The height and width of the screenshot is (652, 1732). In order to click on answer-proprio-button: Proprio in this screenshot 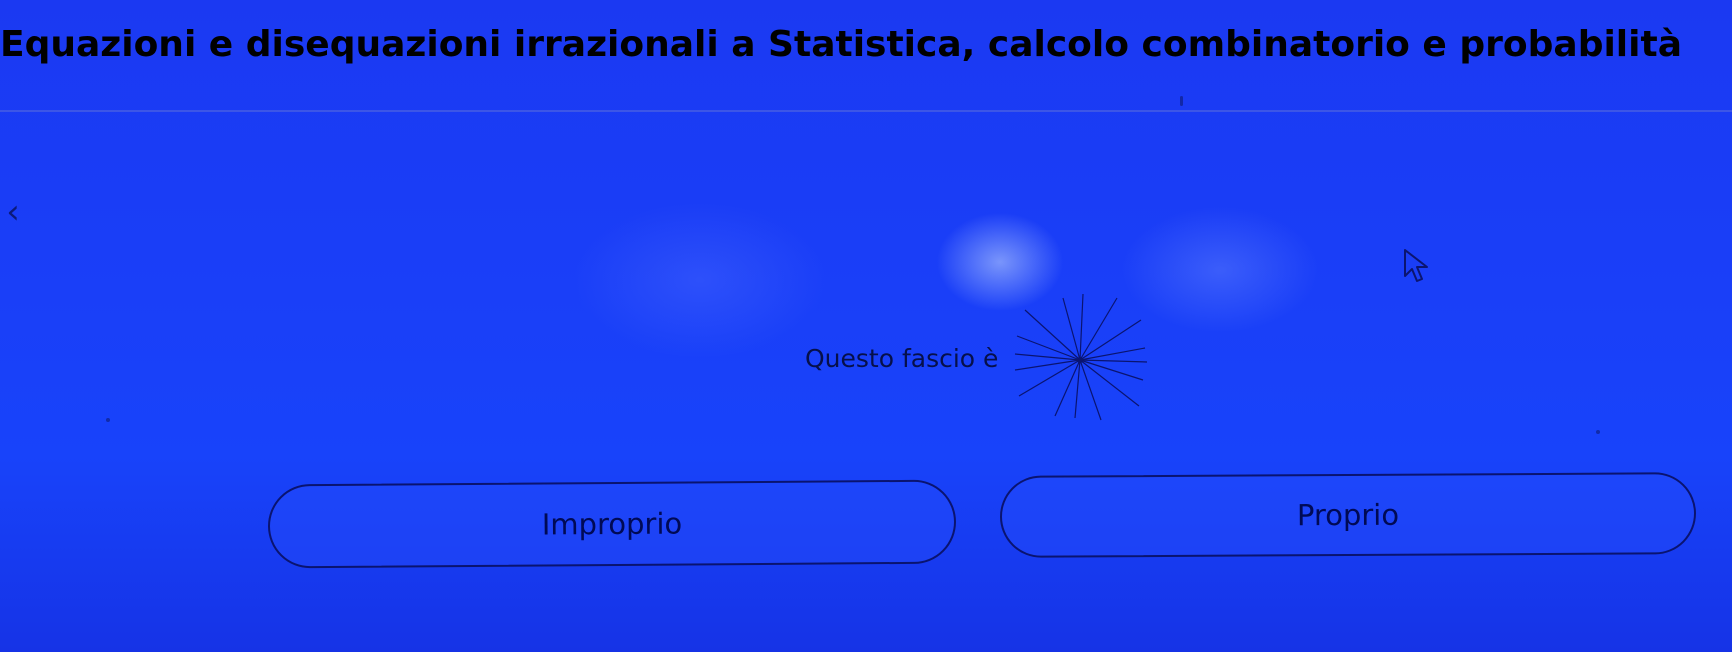, I will do `click(1348, 515)`.